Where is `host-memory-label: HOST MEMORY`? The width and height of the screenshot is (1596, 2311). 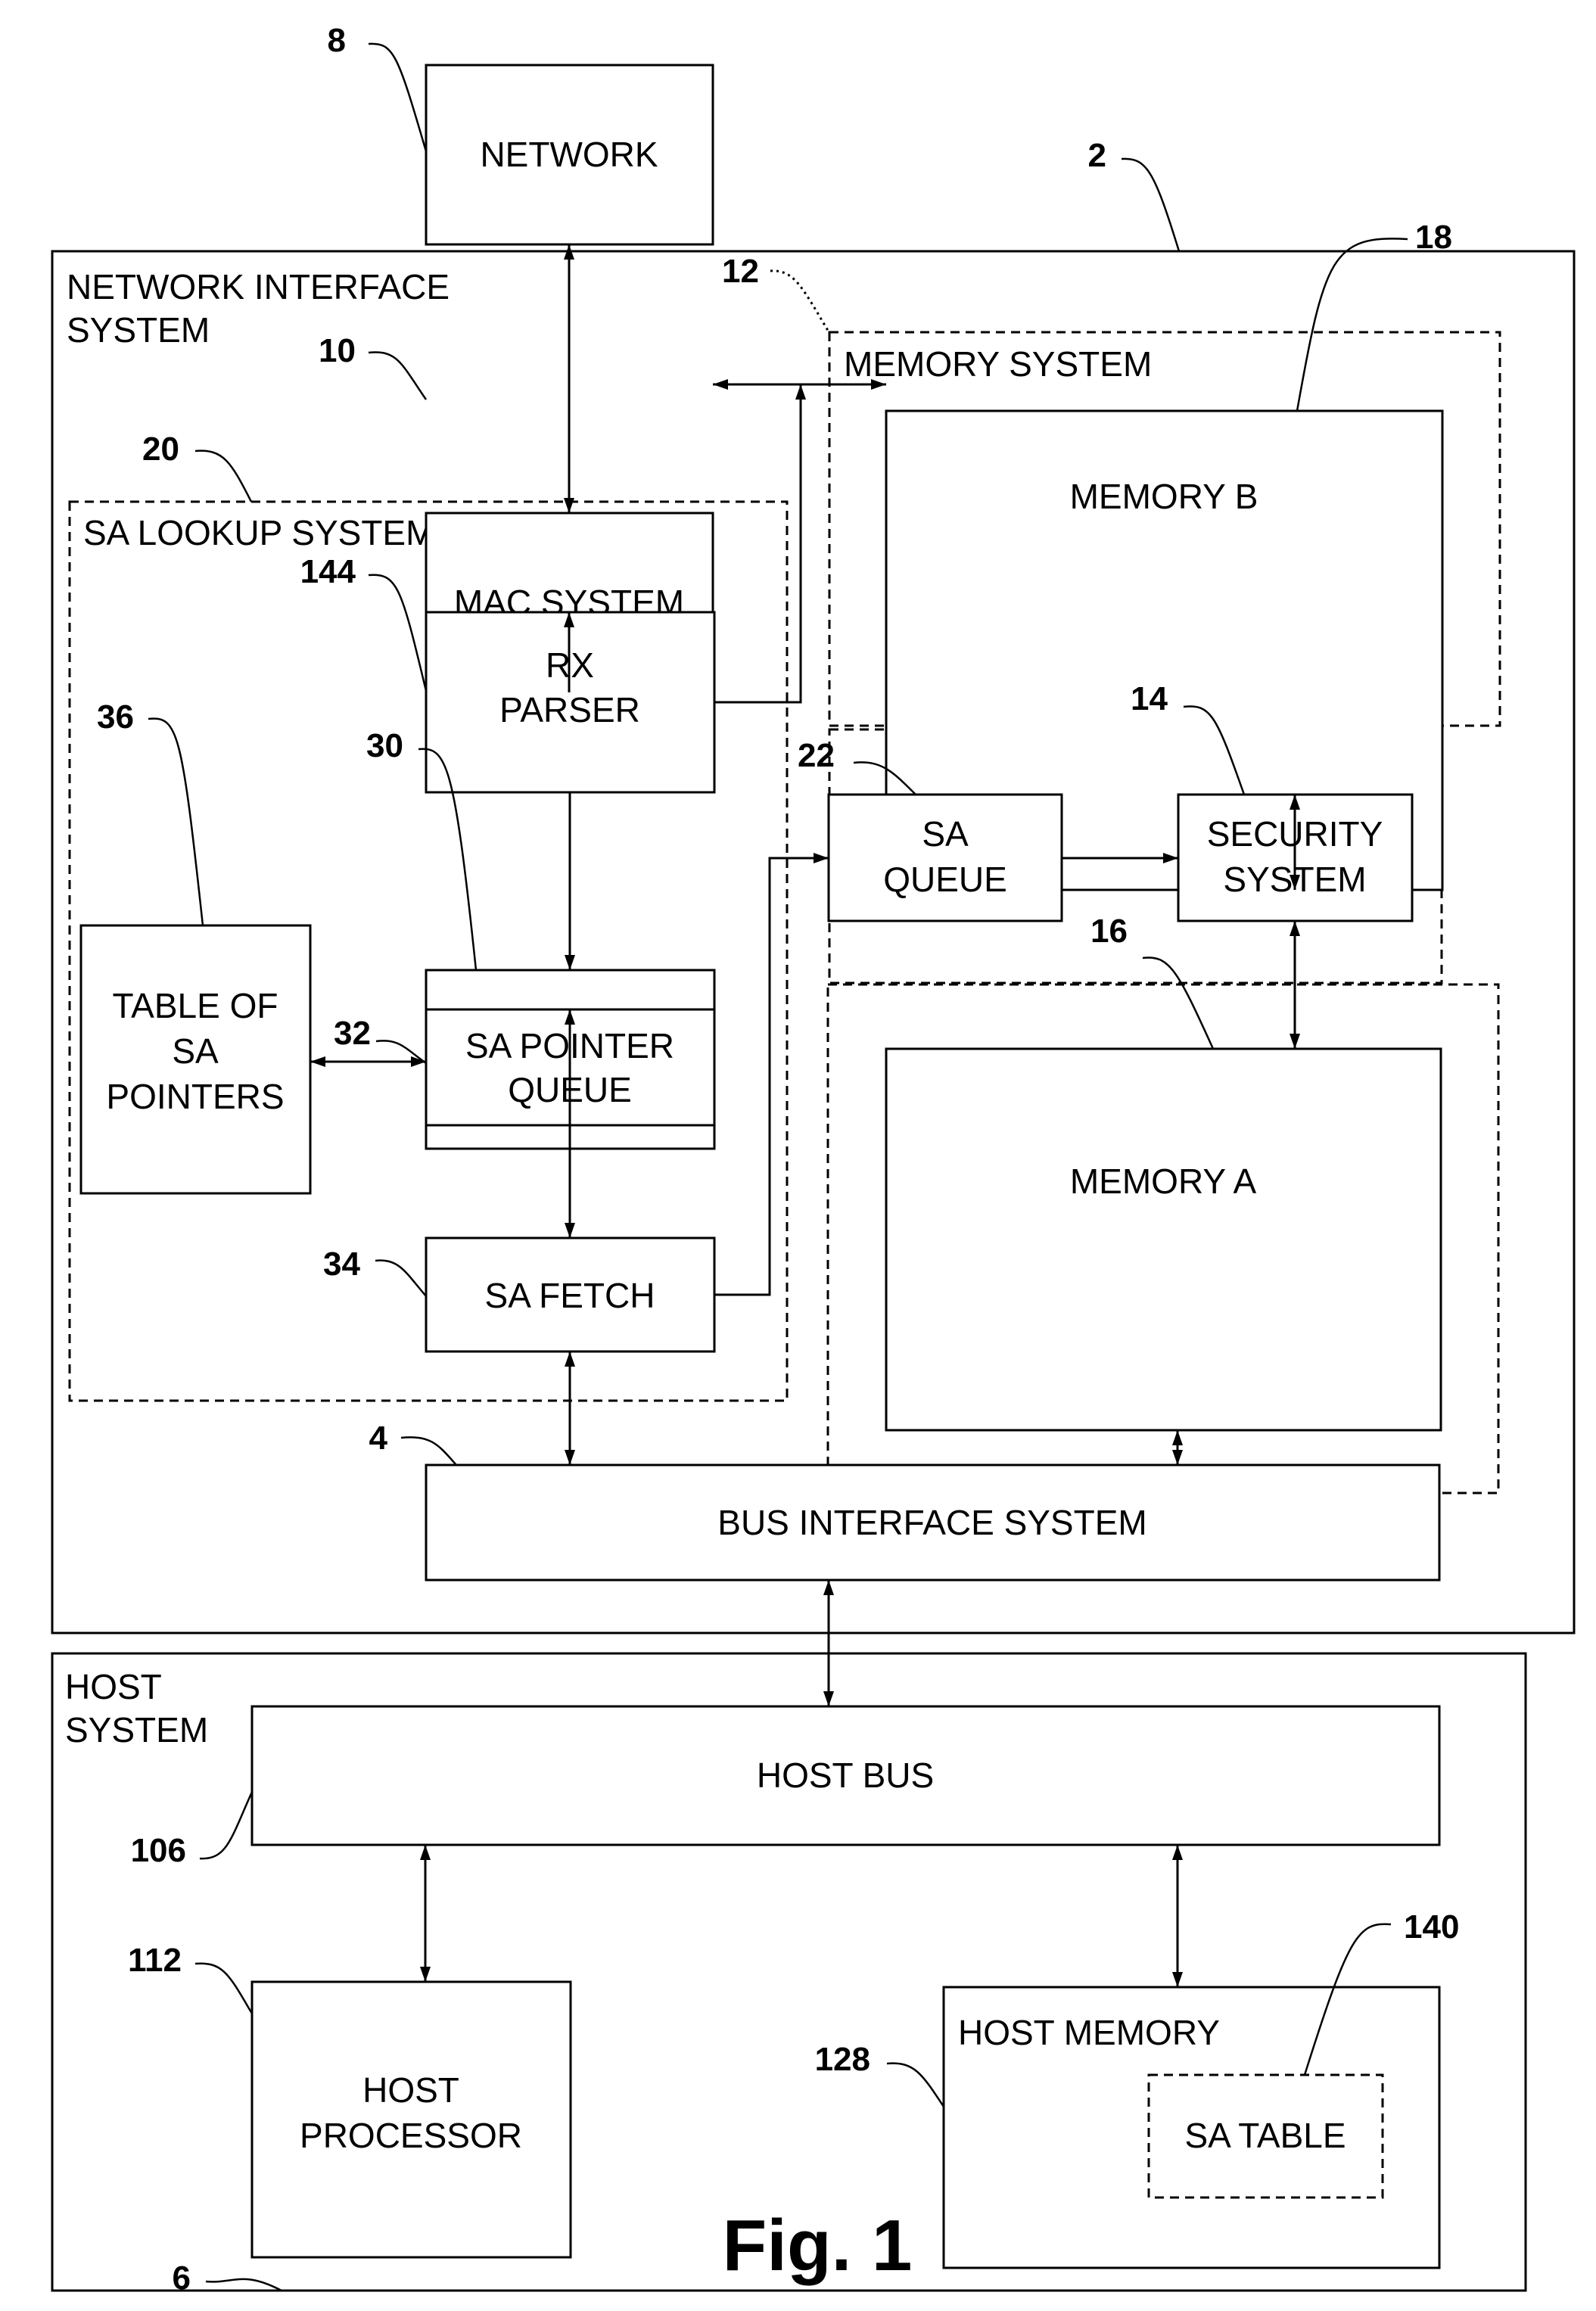
host-memory-label: HOST MEMORY is located at coordinates (1089, 2032).